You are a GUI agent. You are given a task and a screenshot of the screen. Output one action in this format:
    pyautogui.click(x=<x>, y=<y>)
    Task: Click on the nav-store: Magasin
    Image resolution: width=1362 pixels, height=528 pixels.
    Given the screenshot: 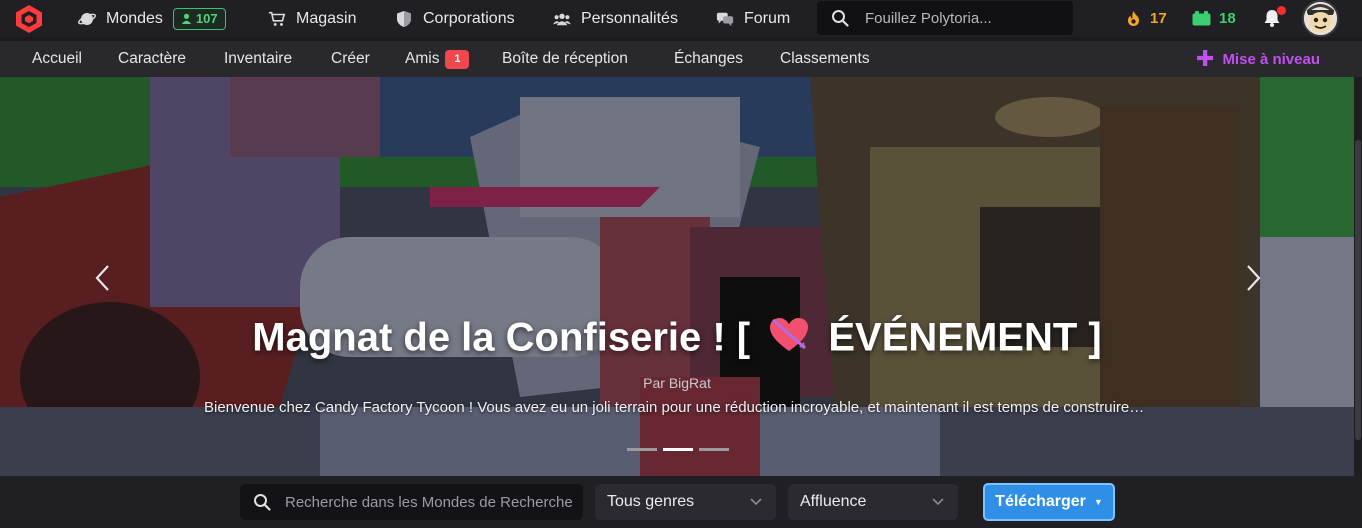 What is the action you would take?
    pyautogui.click(x=312, y=18)
    